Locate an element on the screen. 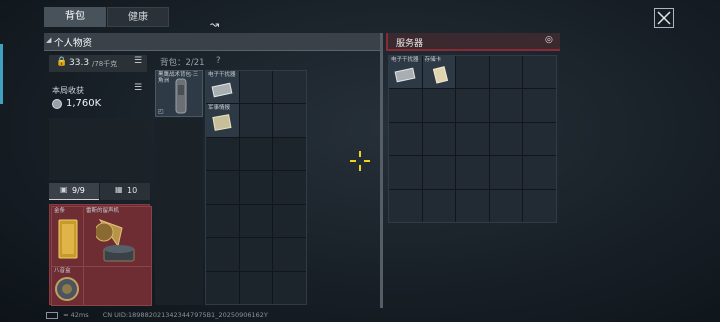  backpack-intel-label: 军事情报 is located at coordinates (219, 108).